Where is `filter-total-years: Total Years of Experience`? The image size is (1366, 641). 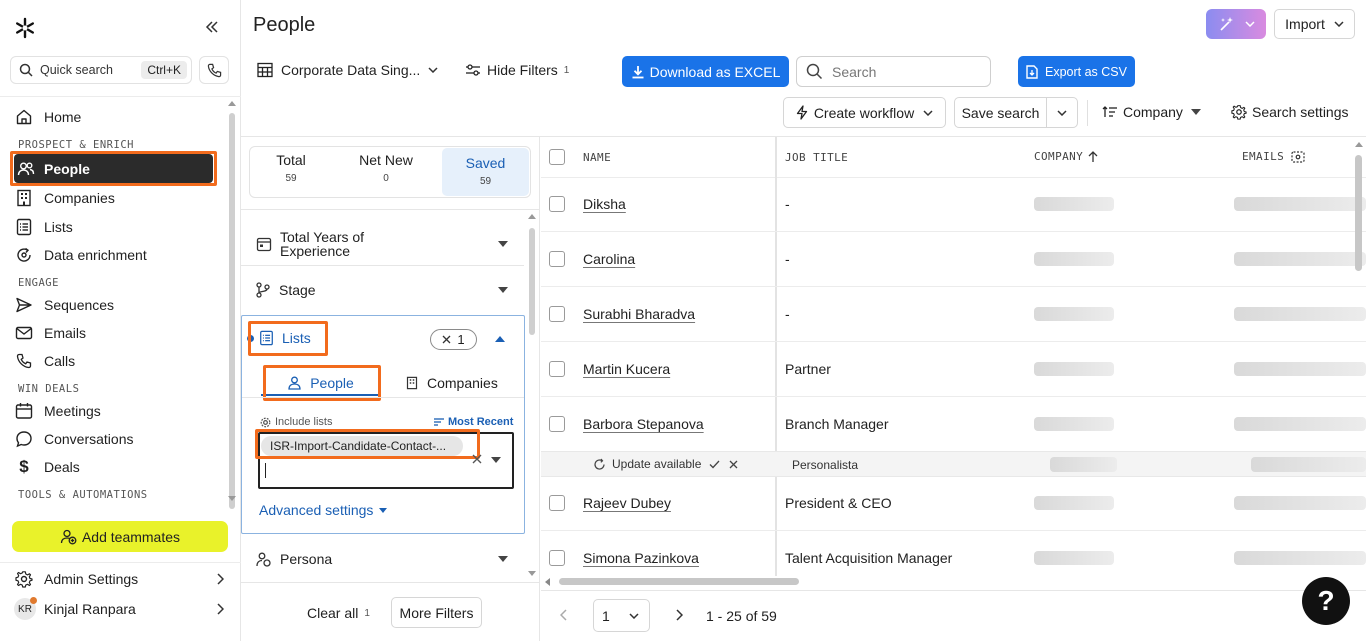 filter-total-years: Total Years of Experience is located at coordinates (382, 244).